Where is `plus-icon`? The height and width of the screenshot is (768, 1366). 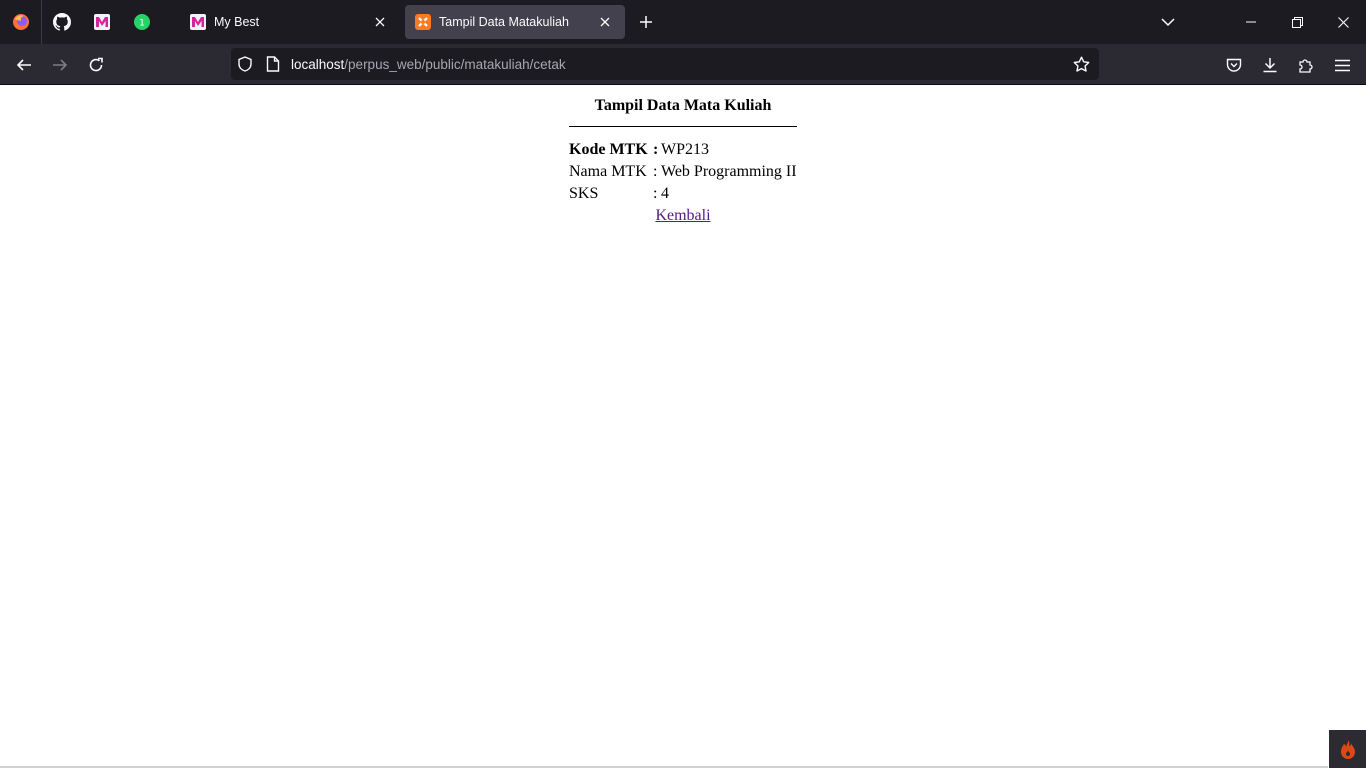
plus-icon is located at coordinates (646, 22).